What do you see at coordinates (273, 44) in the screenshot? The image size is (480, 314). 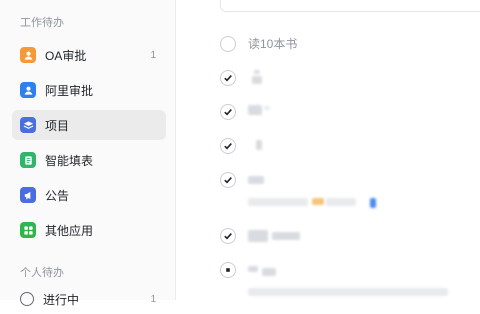 I see `task-title: 读10本书` at bounding box center [273, 44].